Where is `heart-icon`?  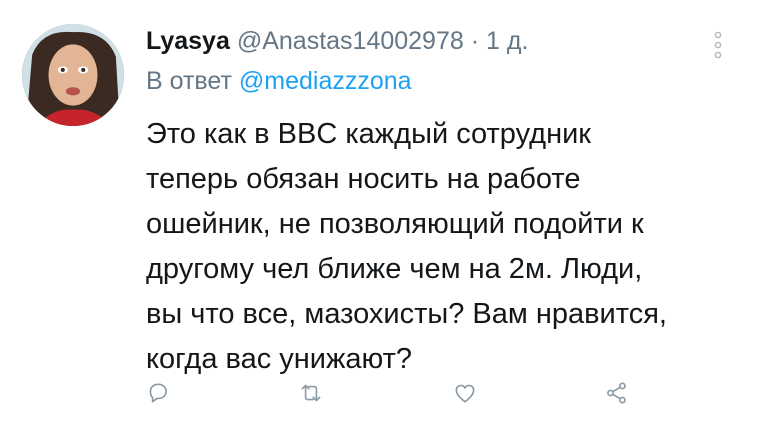 heart-icon is located at coordinates (465, 393).